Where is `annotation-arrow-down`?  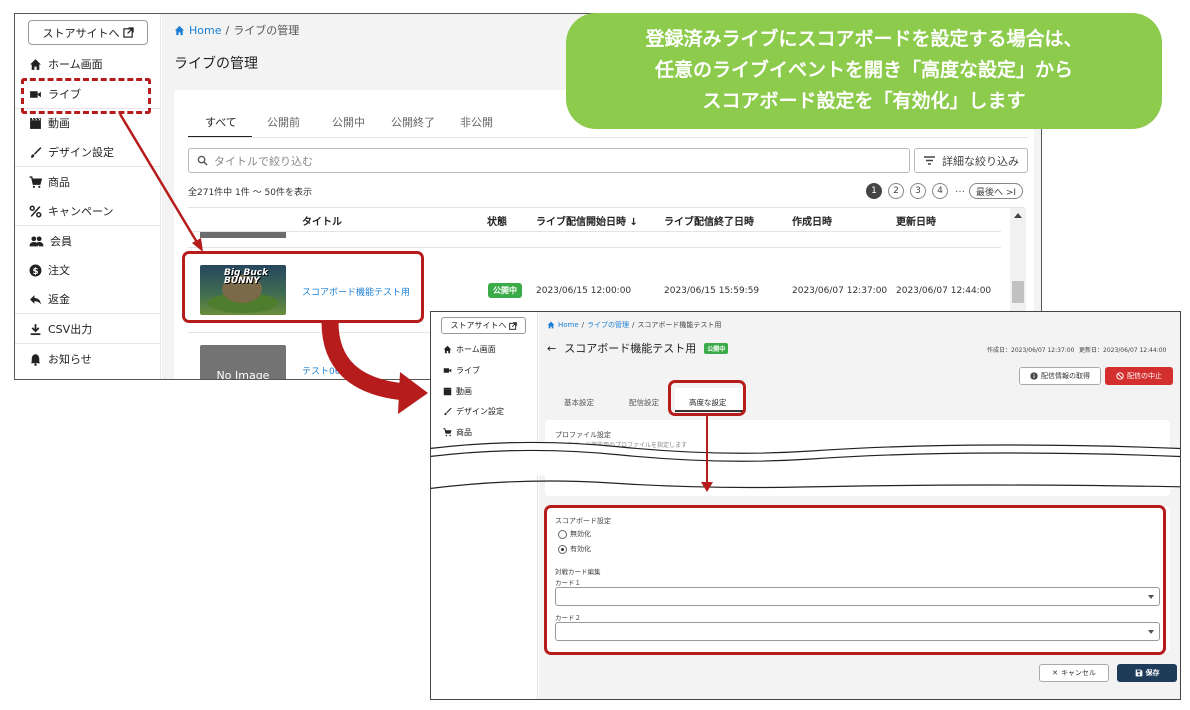 annotation-arrow-down is located at coordinates (707, 454).